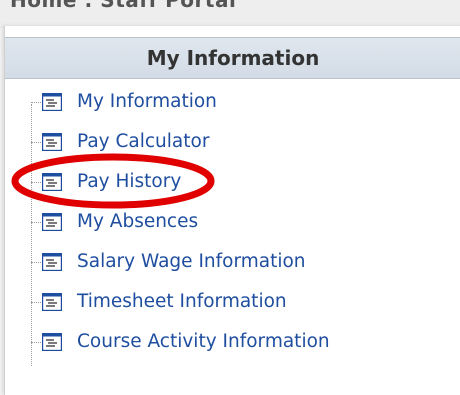 The width and height of the screenshot is (460, 395). Describe the element at coordinates (241, 222) in the screenshot. I see `menu-item-my-absences: My Absences` at that location.